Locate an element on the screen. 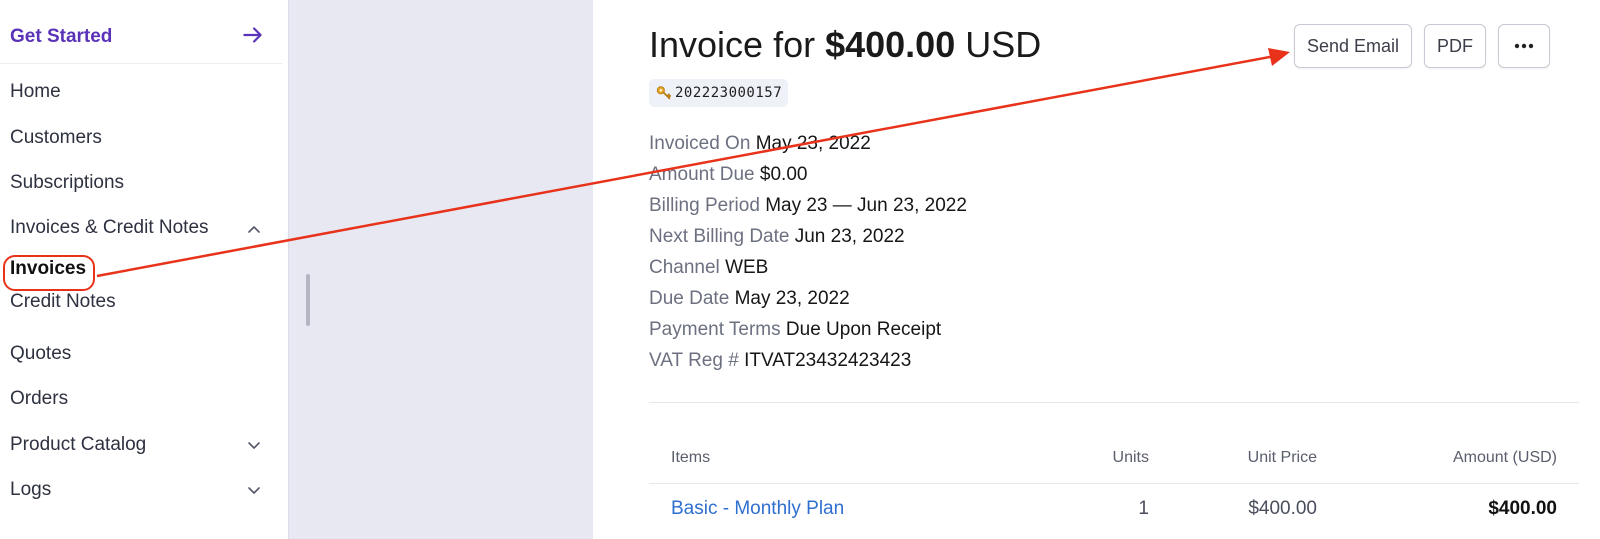 The height and width of the screenshot is (539, 1600). sidebar-item-customers: Customers is located at coordinates (56, 138).